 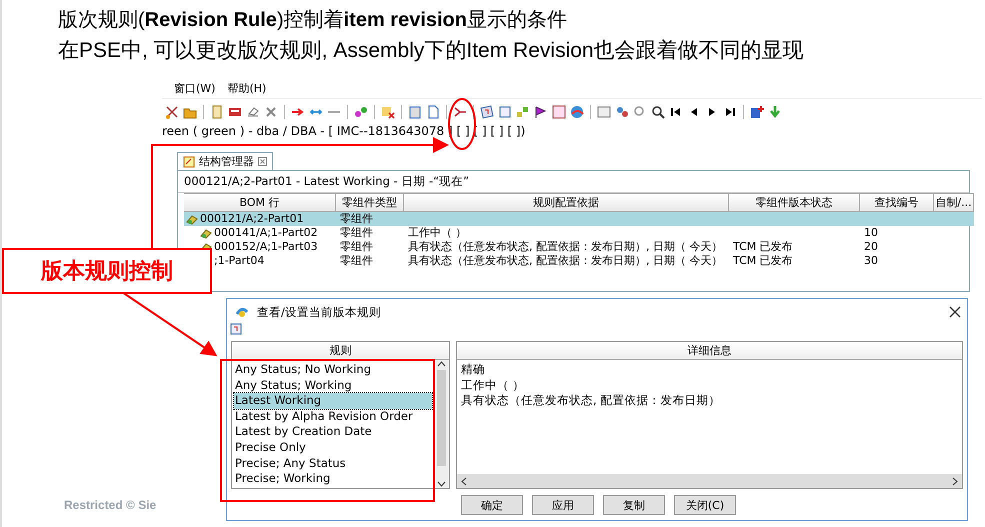 What do you see at coordinates (340, 351) in the screenshot?
I see `column-header: 规则` at bounding box center [340, 351].